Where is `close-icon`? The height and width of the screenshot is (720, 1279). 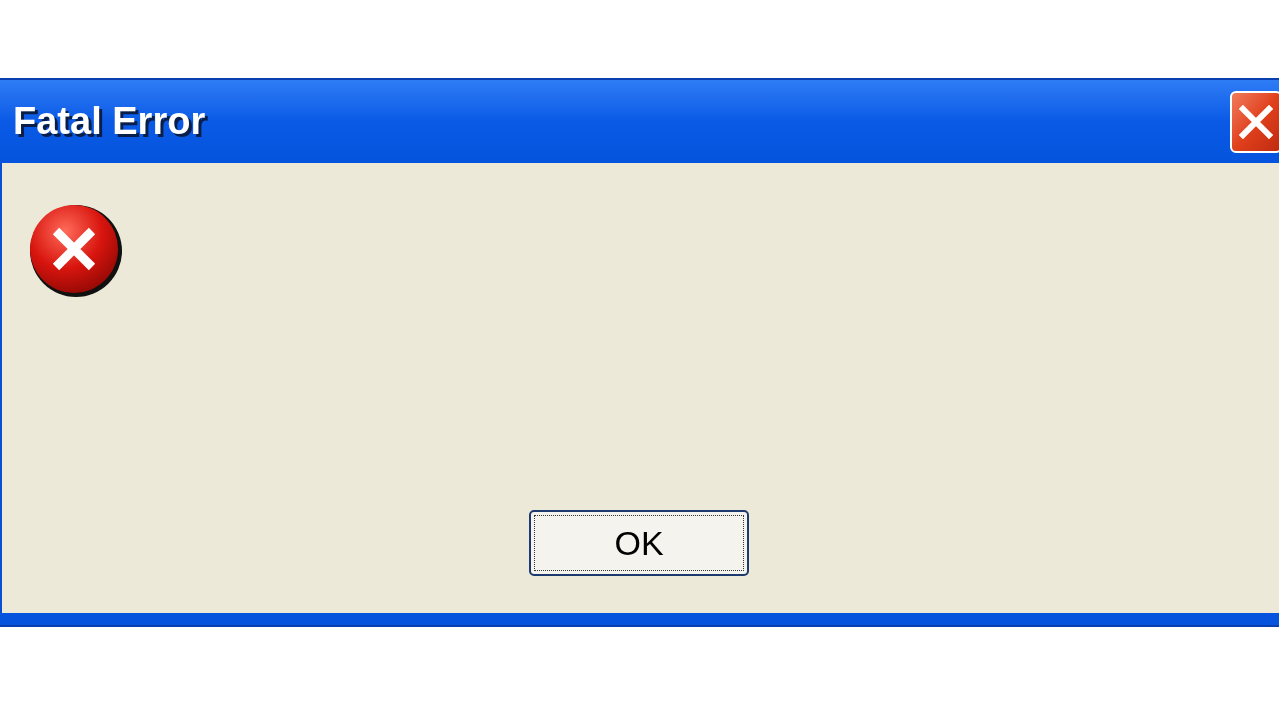
close-icon is located at coordinates (1256, 121).